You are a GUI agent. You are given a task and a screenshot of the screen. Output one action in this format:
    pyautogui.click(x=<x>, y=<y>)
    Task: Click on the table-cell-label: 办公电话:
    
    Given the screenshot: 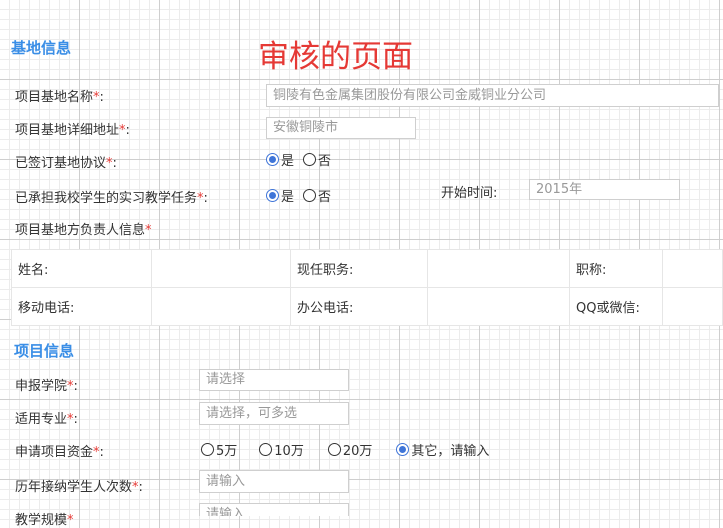 What is the action you would take?
    pyautogui.click(x=359, y=306)
    